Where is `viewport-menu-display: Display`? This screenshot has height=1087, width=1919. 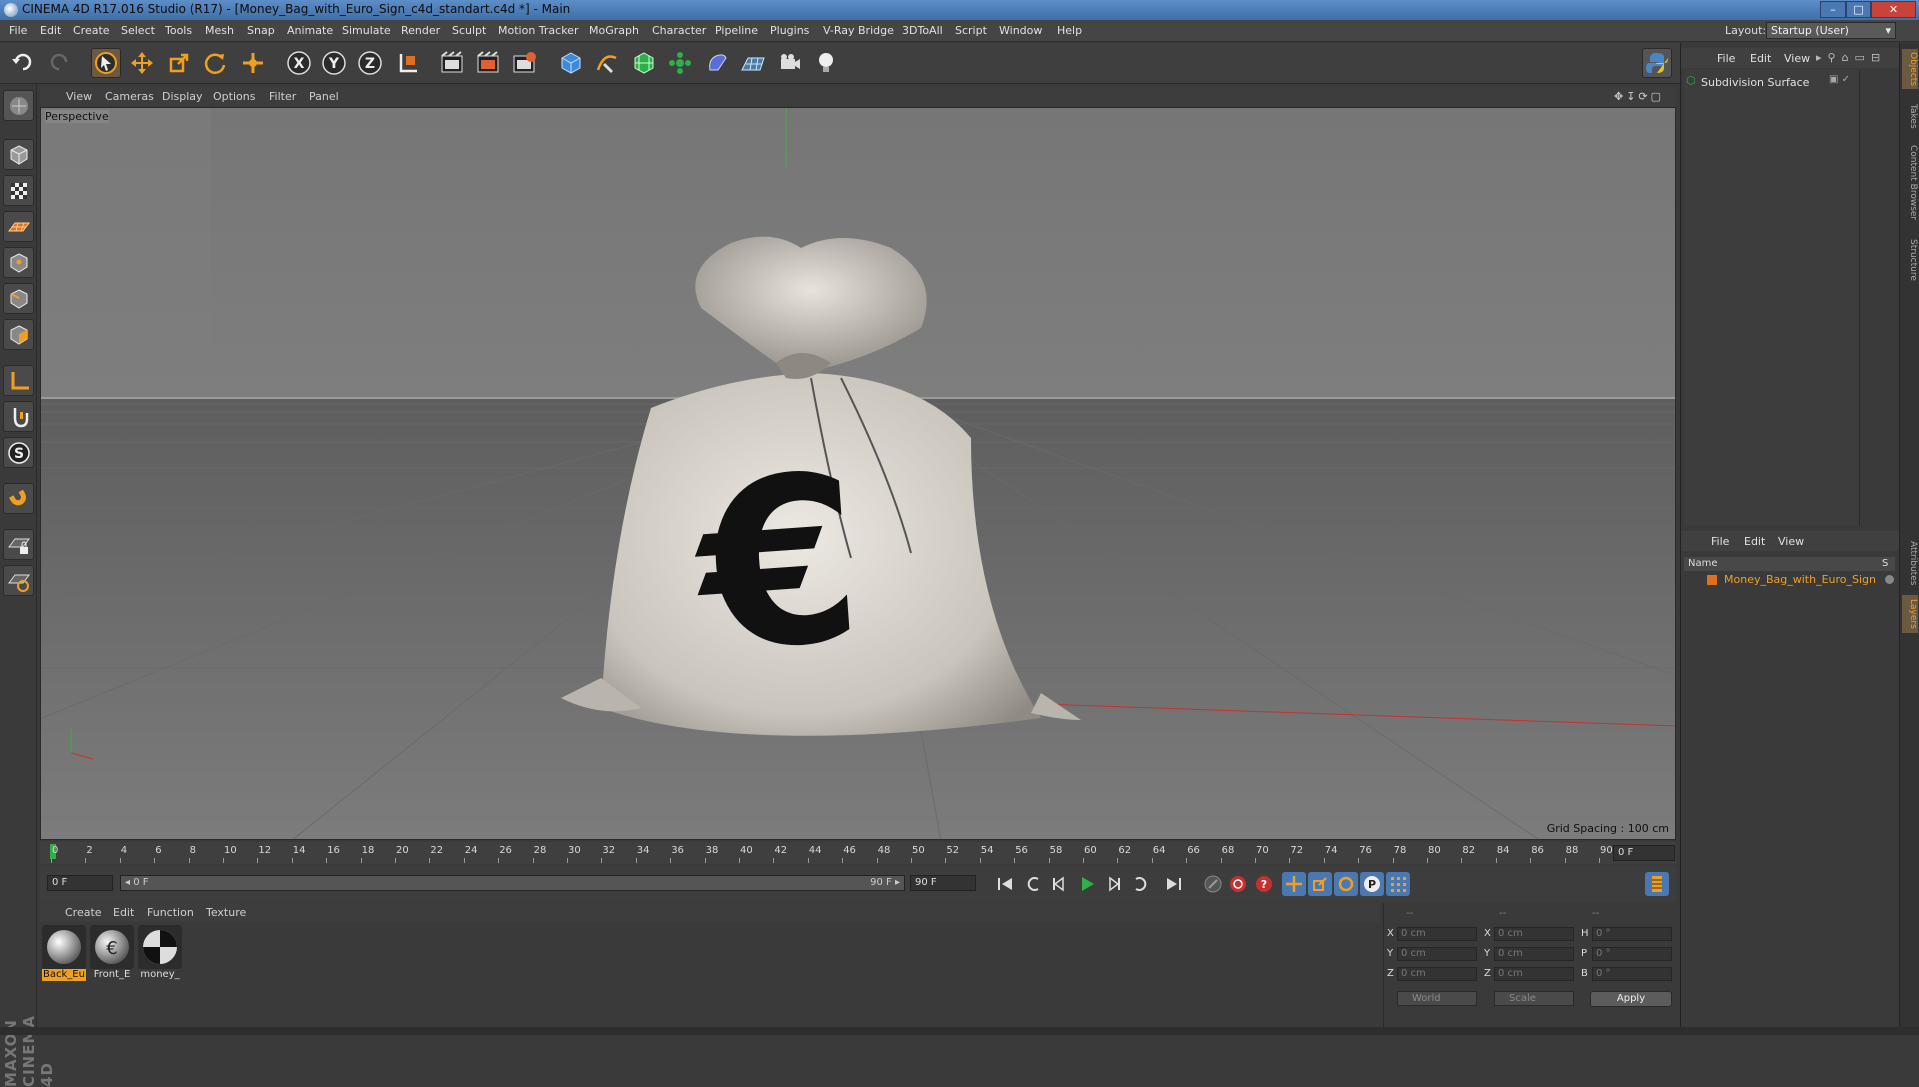 viewport-menu-display: Display is located at coordinates (182, 96).